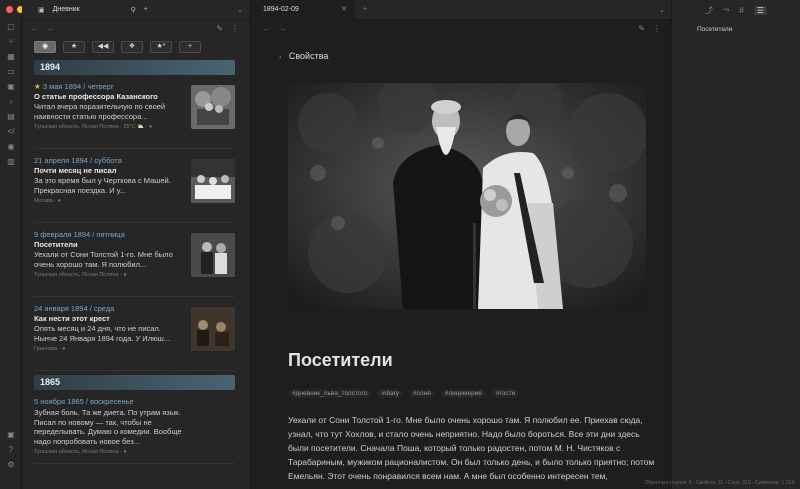 The height and width of the screenshot is (489, 800). Describe the element at coordinates (80, 452) in the screenshot. I see `entry-meta: Тульская область, Ясная Поляна · ●` at that location.